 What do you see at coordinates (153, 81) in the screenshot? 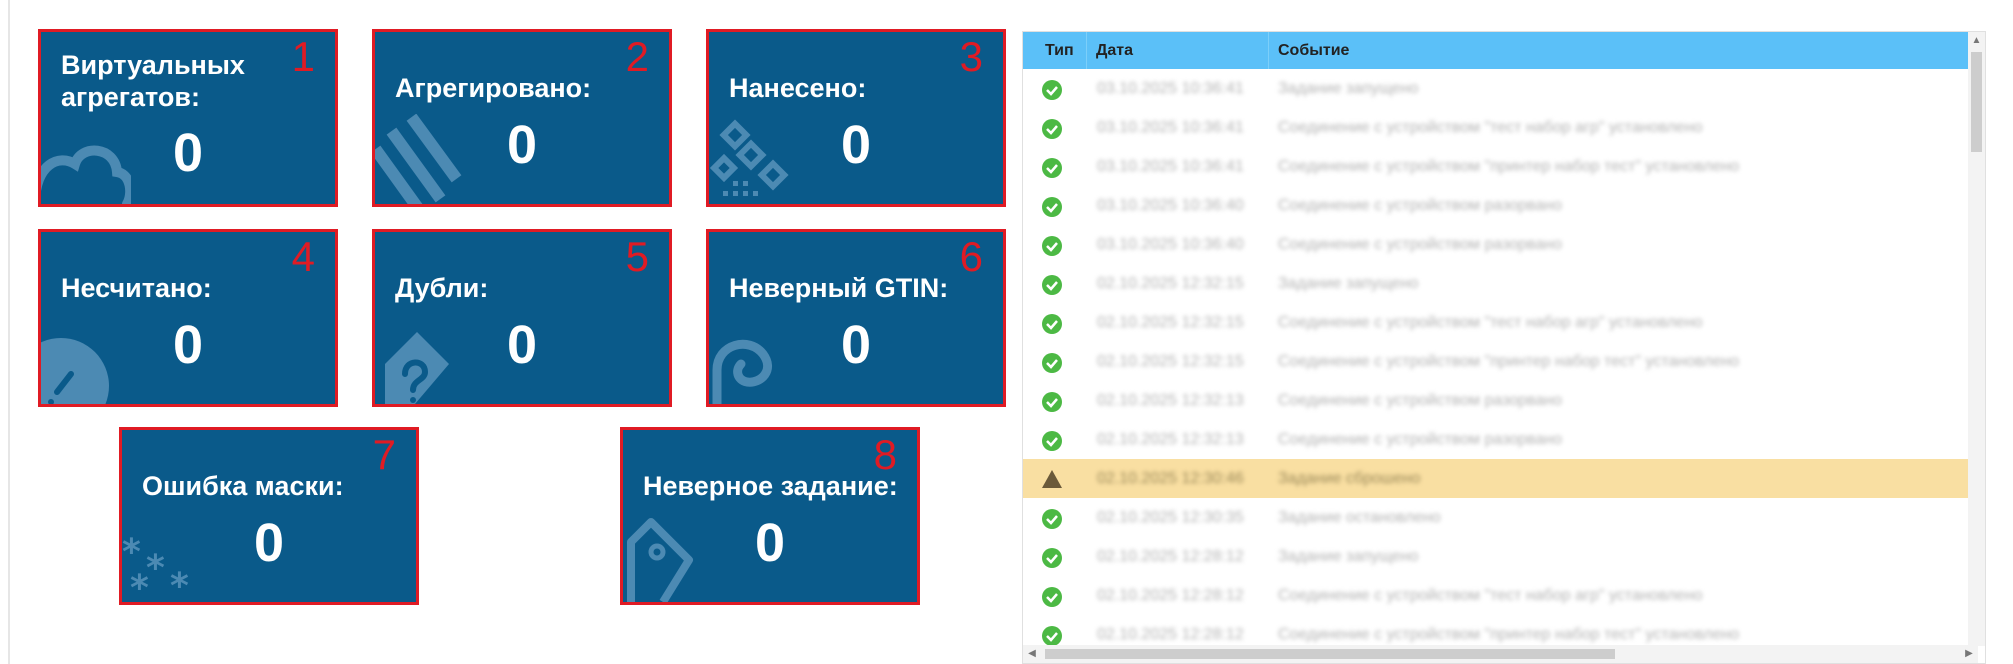
I see `tile-label: Виртуальных агрегатов:` at bounding box center [153, 81].